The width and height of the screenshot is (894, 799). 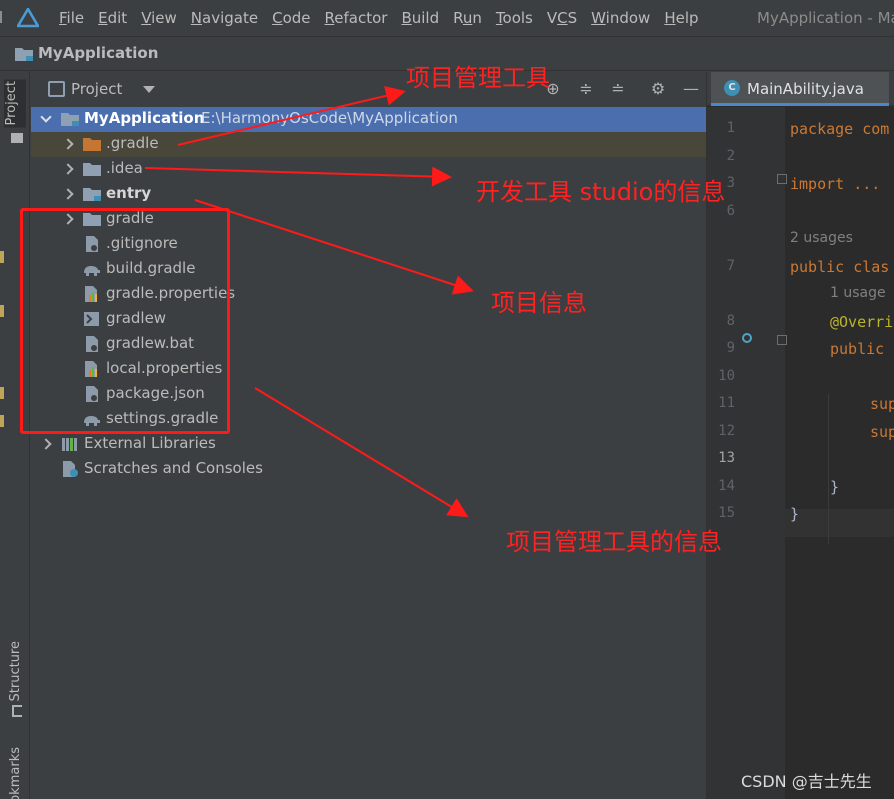 What do you see at coordinates (858, 293) in the screenshot?
I see `usage-hint: 1 usage` at bounding box center [858, 293].